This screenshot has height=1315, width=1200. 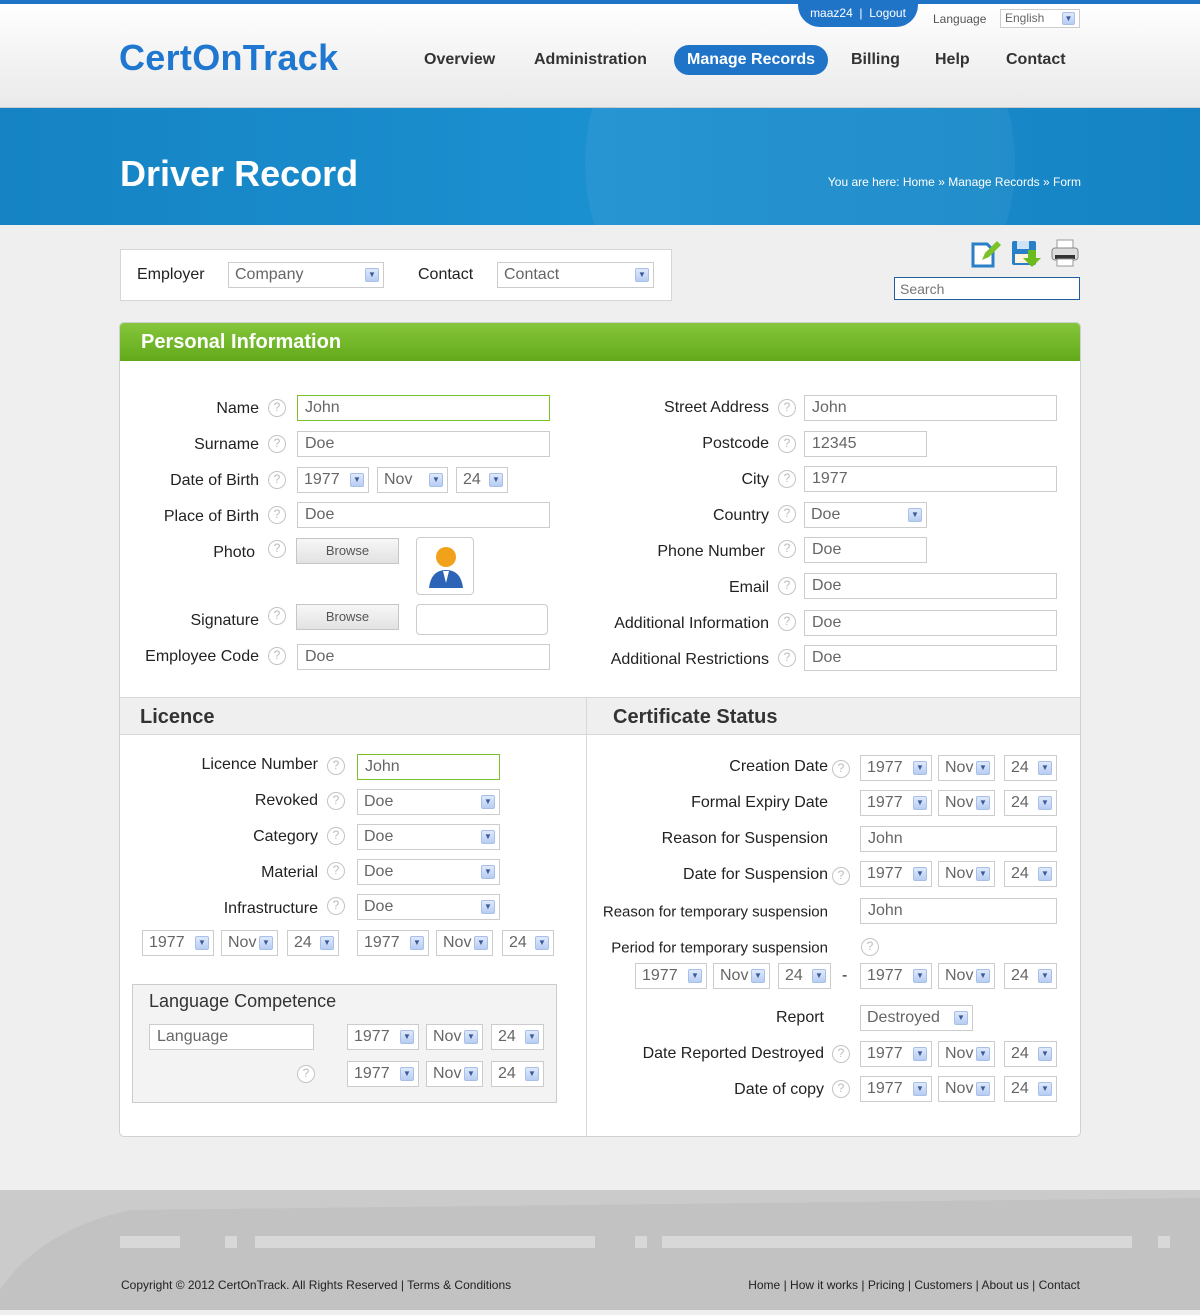 What do you see at coordinates (464, 943) in the screenshot?
I see `licence-to-month-select: Nov ▼` at bounding box center [464, 943].